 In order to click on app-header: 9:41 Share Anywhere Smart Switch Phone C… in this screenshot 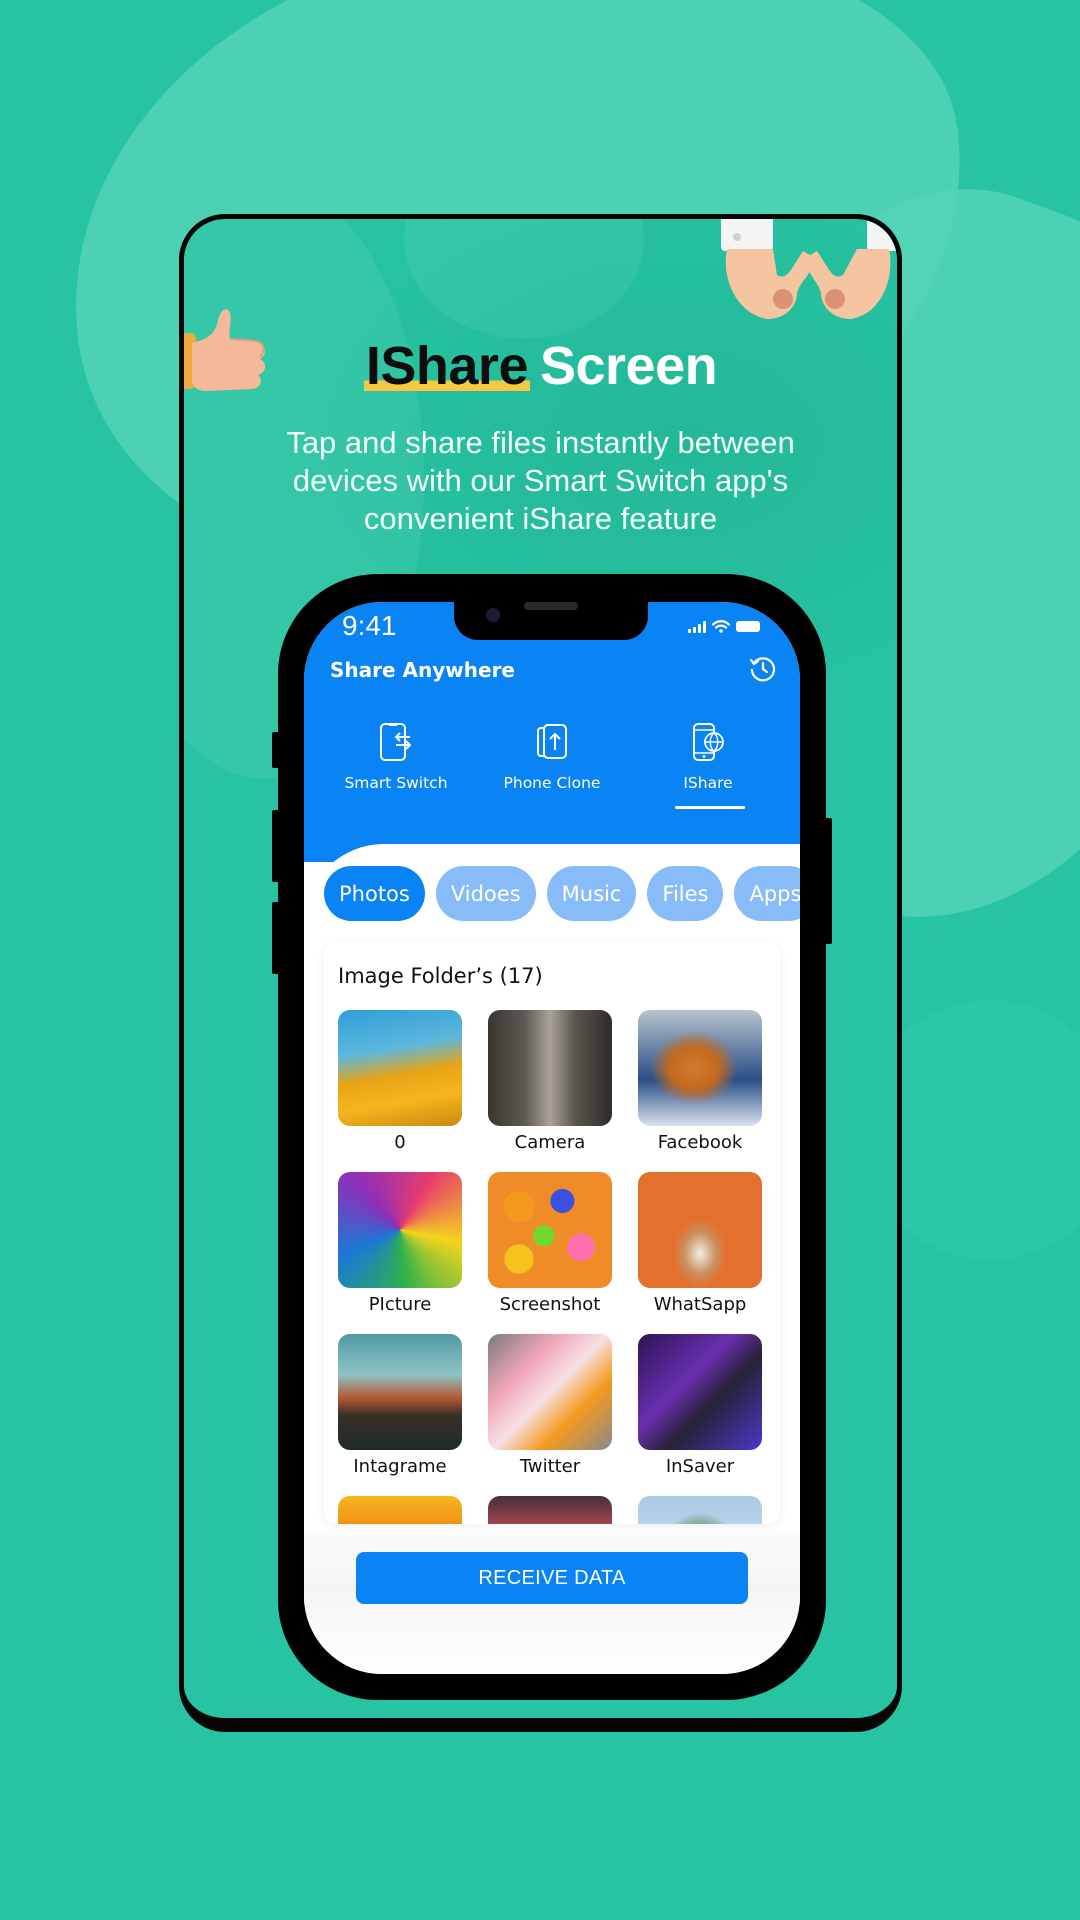, I will do `click(552, 732)`.